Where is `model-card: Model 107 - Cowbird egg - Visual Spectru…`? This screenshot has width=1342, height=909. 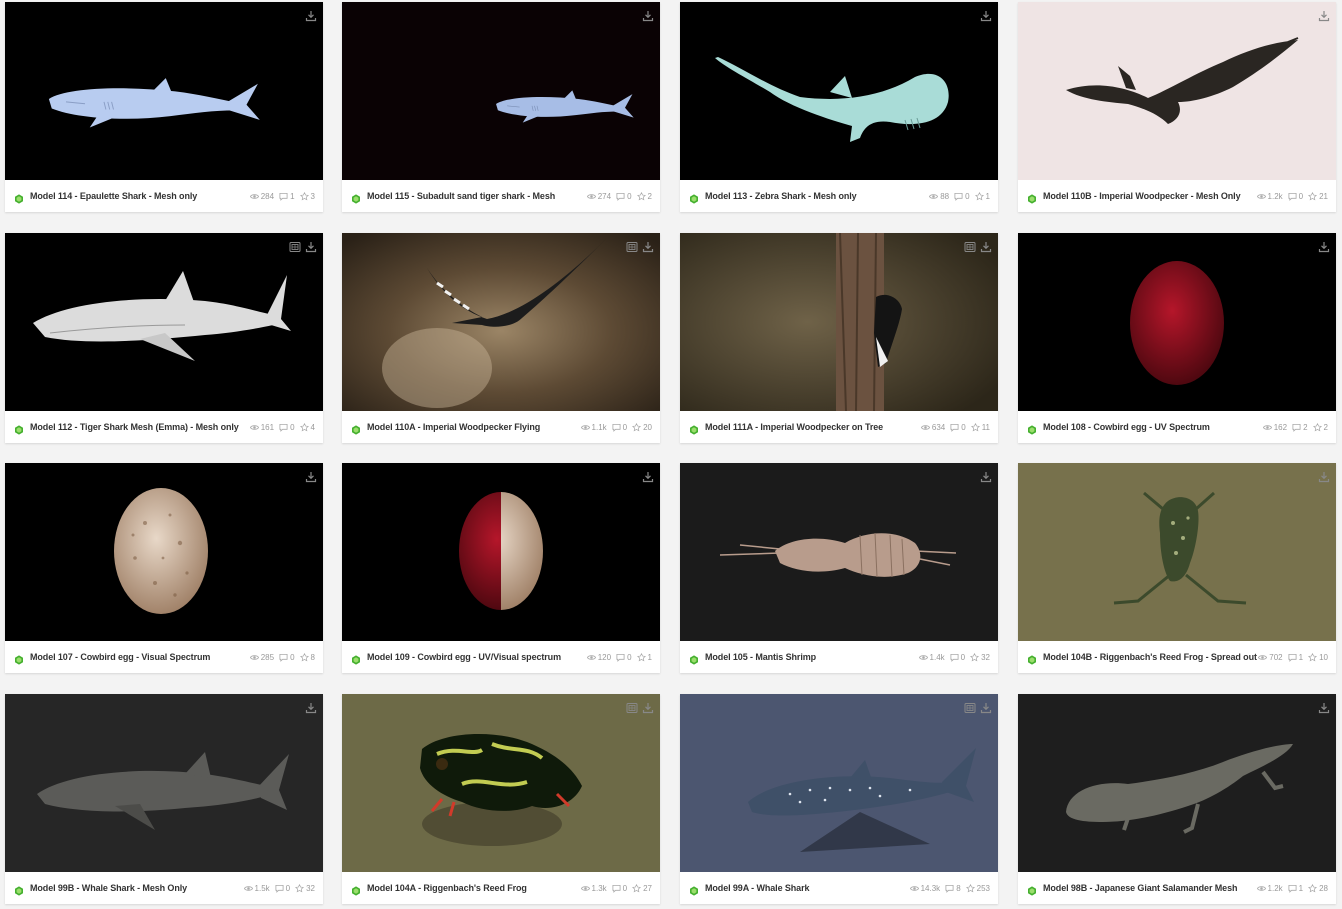
model-card: Model 107 - Cowbird egg - Visual Spectru… is located at coordinates (164, 568).